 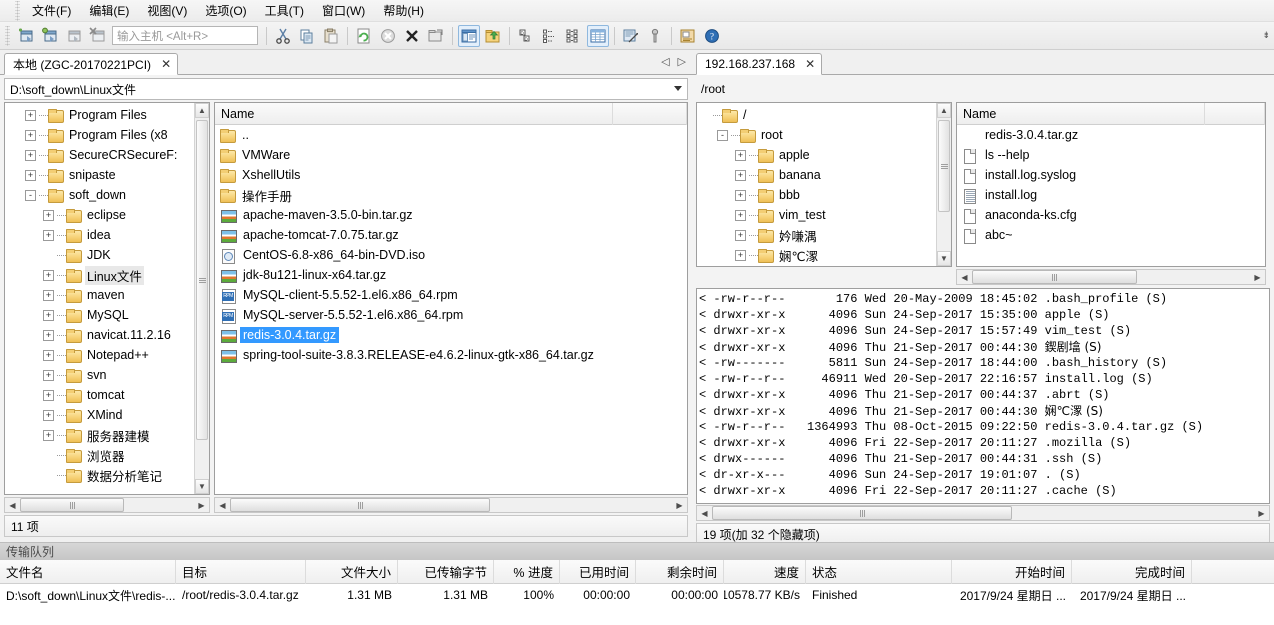 I want to click on remote-path-input: /root, so click(x=983, y=89).